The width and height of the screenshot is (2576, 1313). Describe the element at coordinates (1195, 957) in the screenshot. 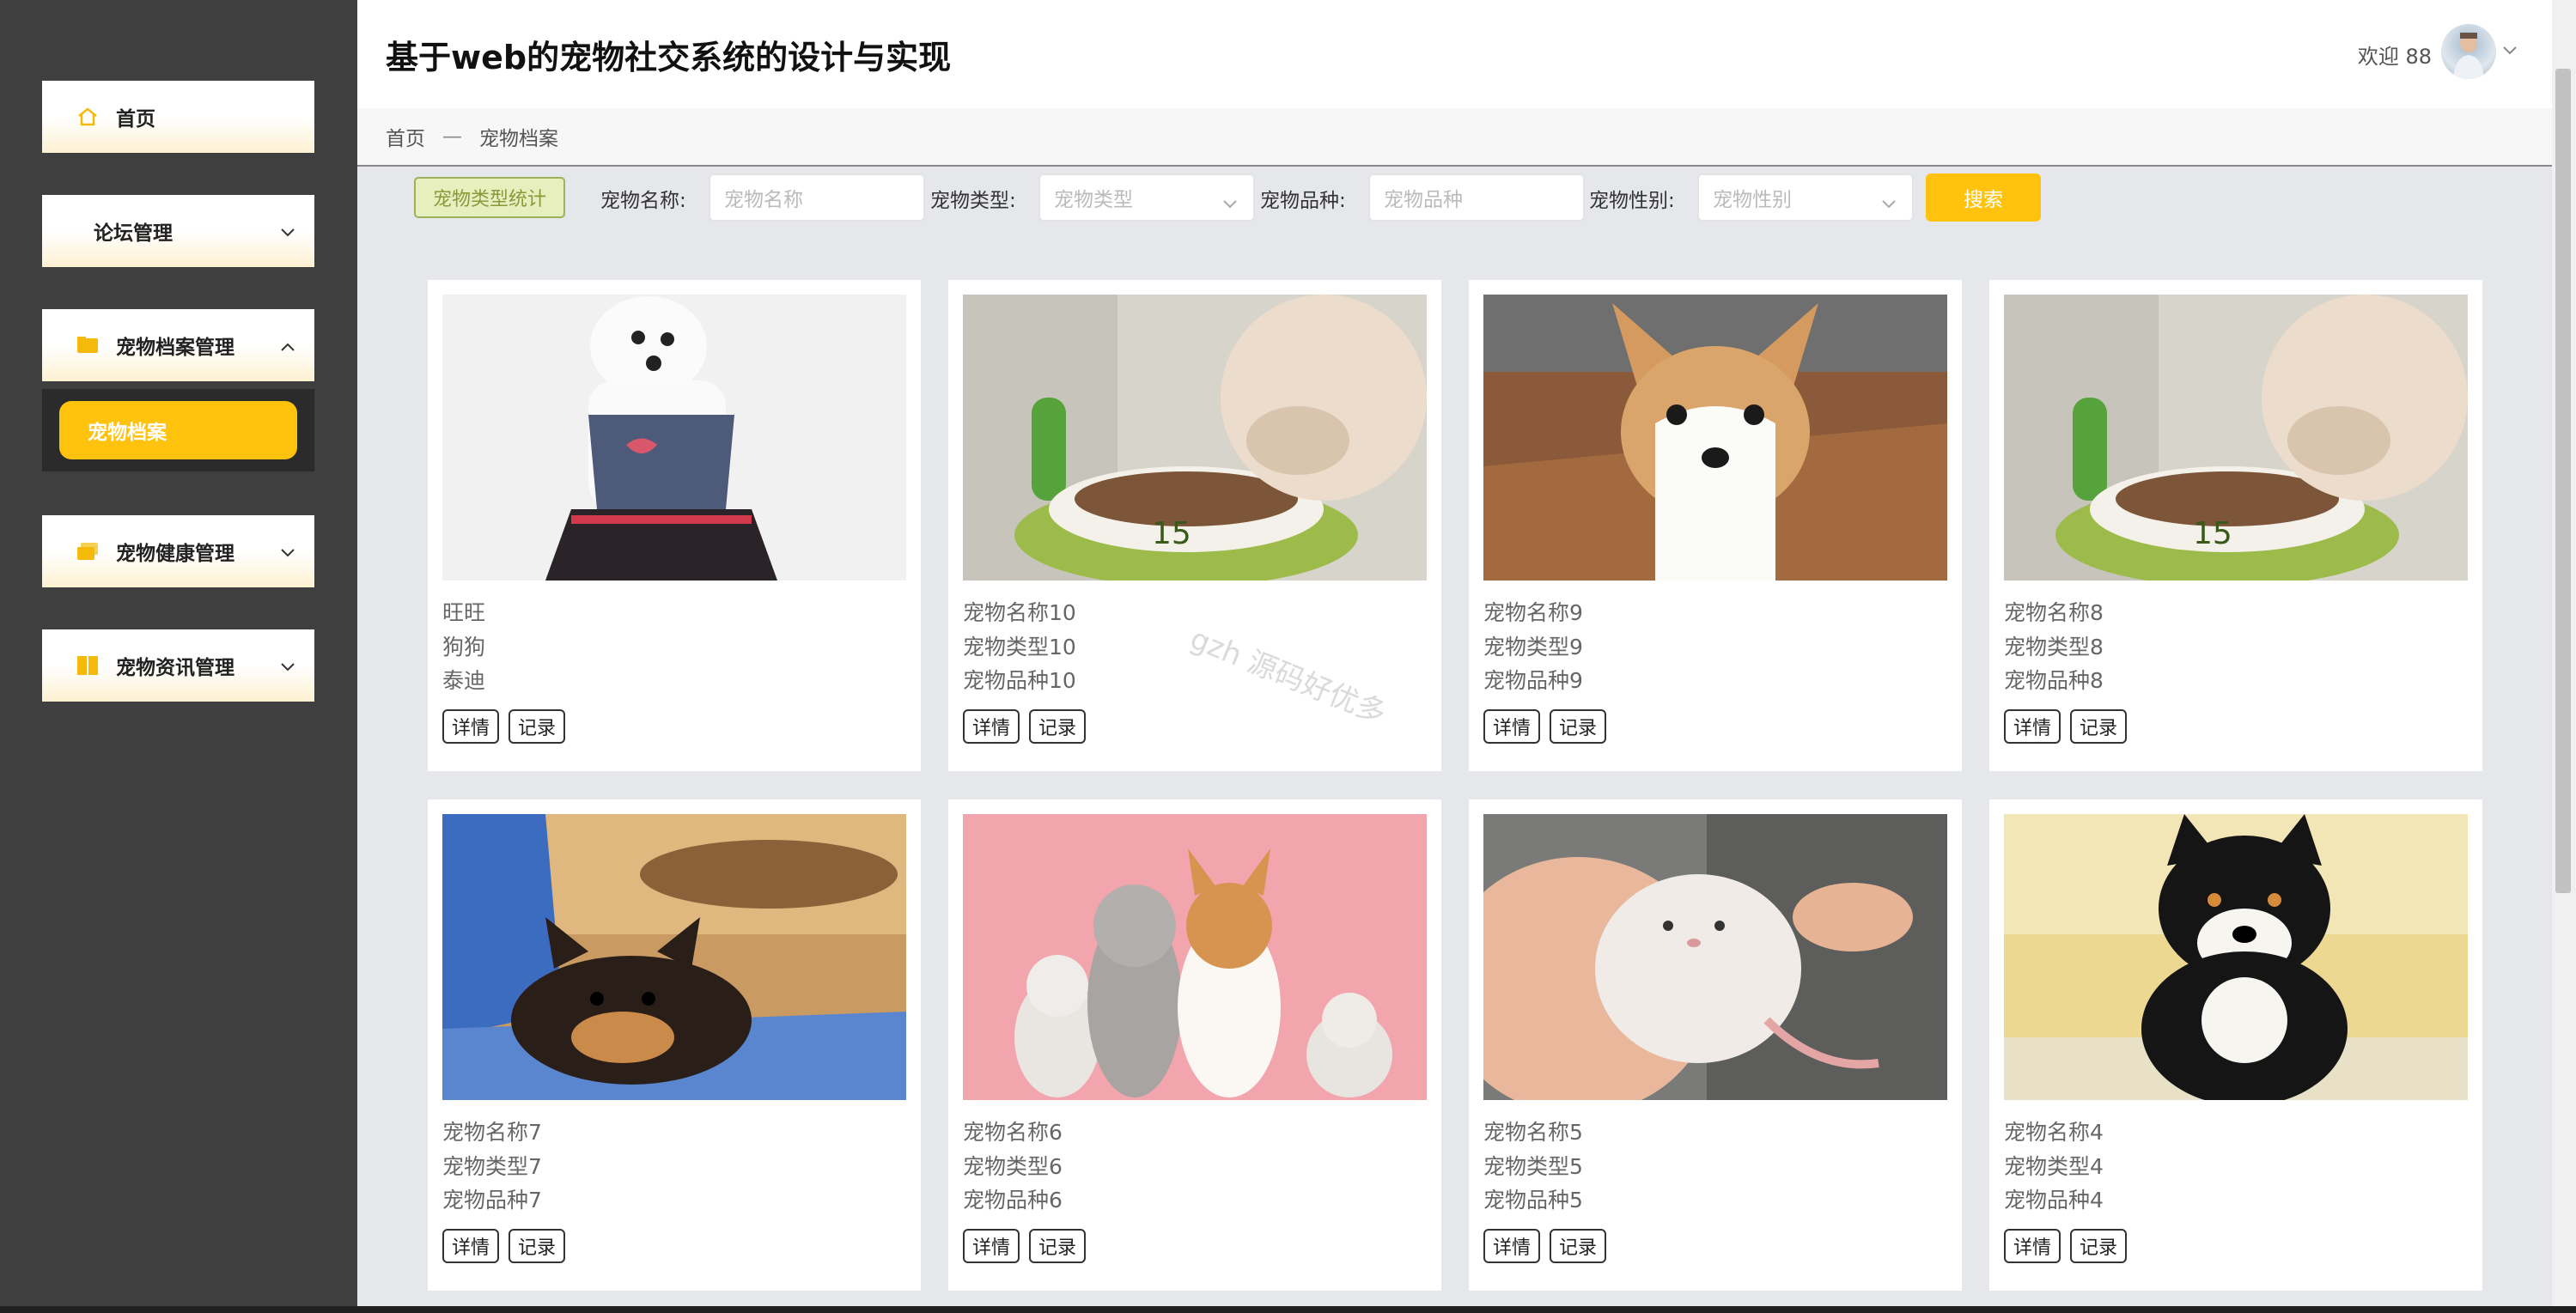

I see `pet-photo-pets-group-pink` at that location.